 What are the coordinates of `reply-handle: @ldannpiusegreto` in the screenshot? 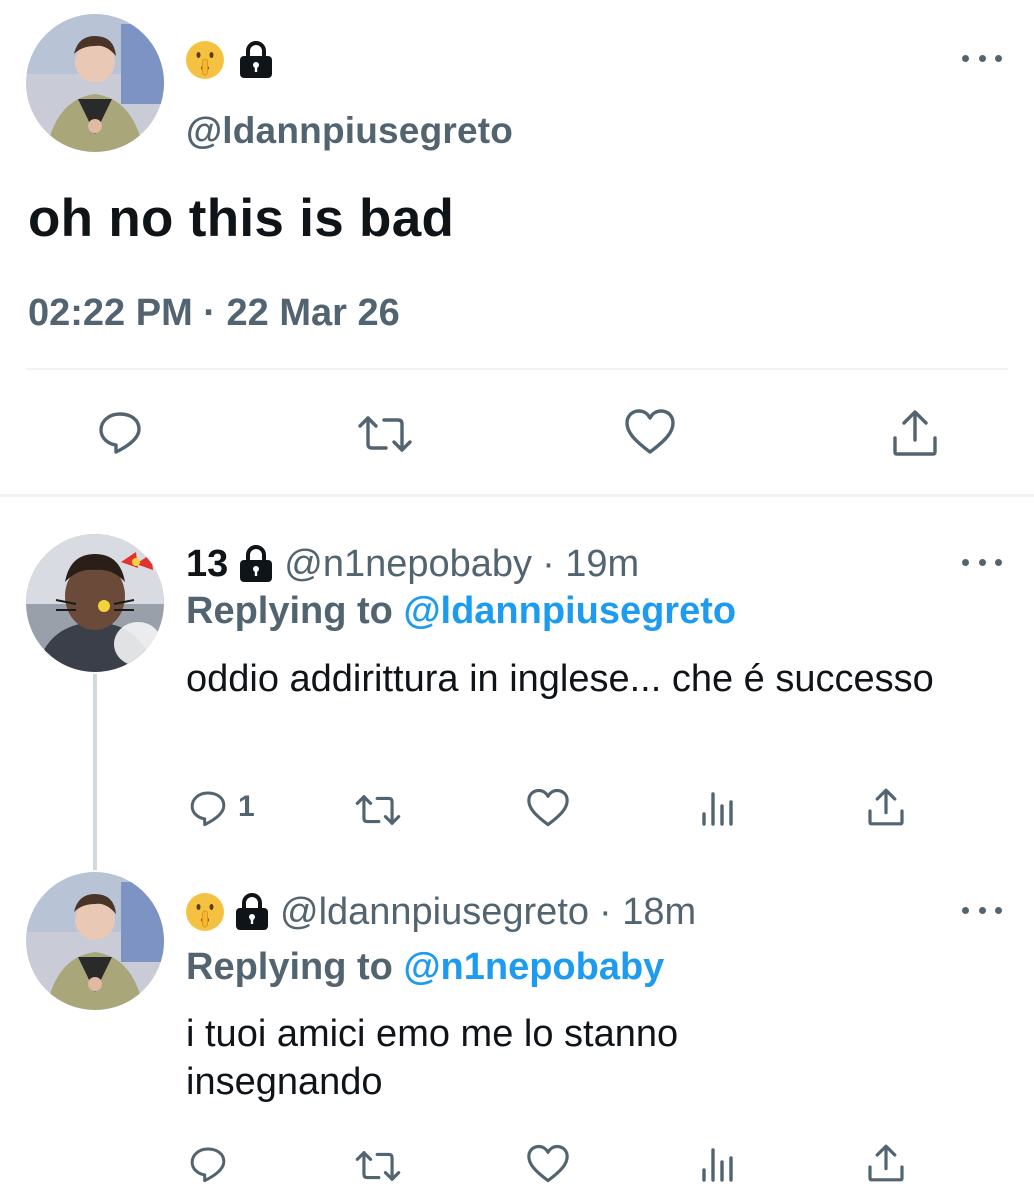 It's located at (434, 912).